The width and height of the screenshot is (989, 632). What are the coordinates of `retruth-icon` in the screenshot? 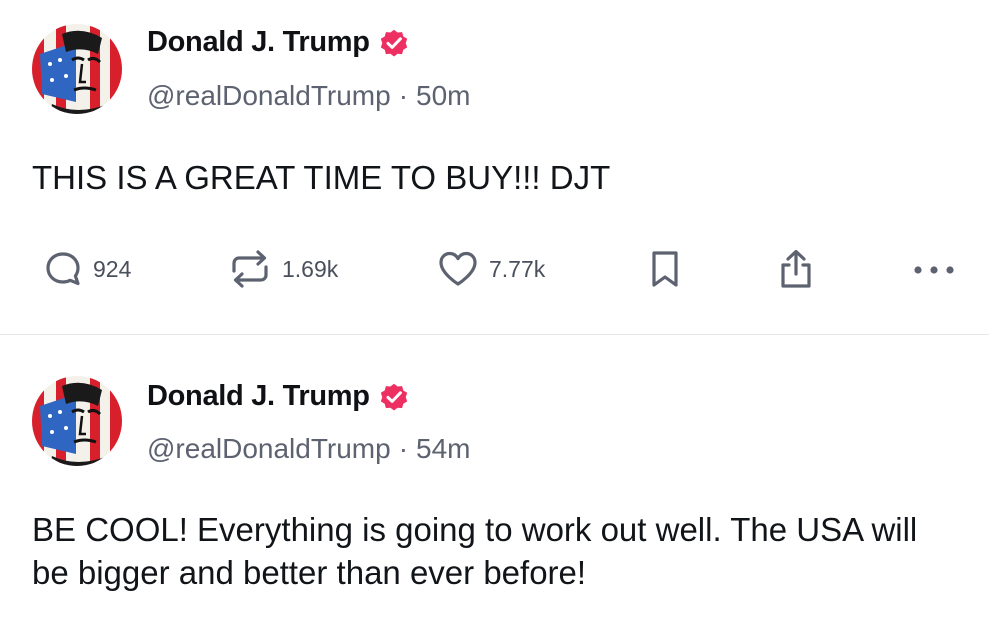 It's located at (250, 269).